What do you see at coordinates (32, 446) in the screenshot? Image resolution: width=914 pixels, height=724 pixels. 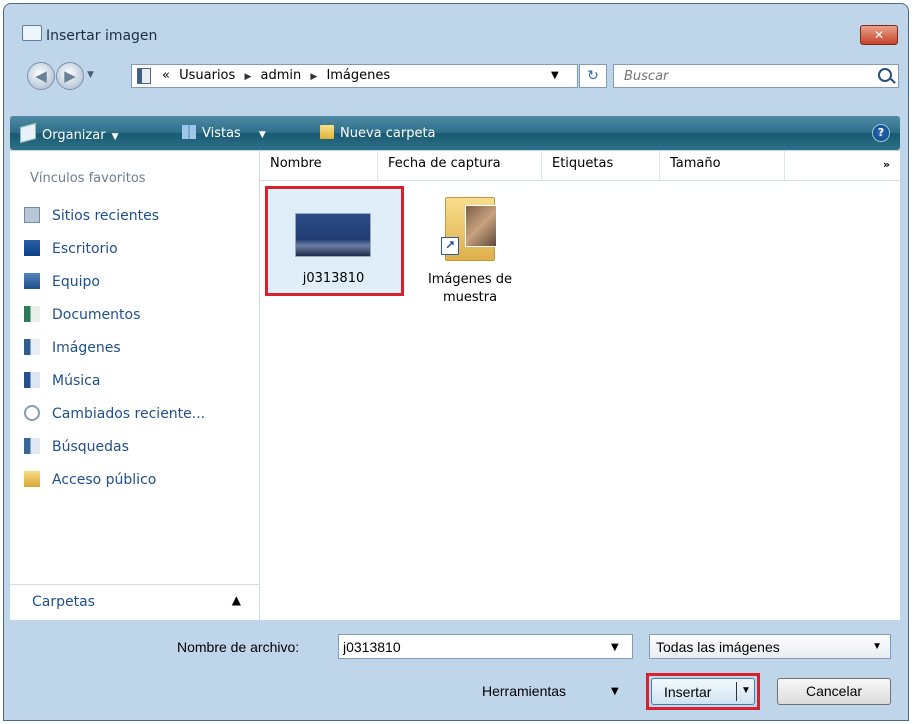 I see `searches-icon` at bounding box center [32, 446].